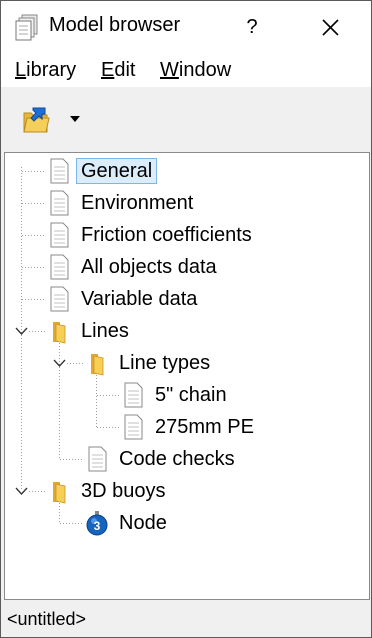  What do you see at coordinates (149, 267) in the screenshot?
I see `tree-item-label: All objects data` at bounding box center [149, 267].